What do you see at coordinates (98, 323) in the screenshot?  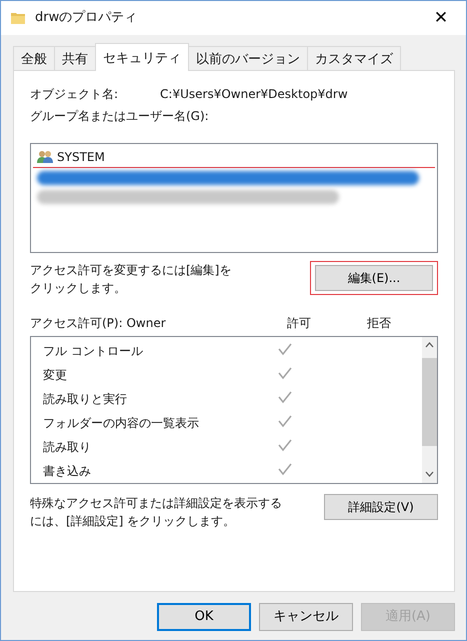 I see `permissions-label: アクセス許可(P): Owner` at bounding box center [98, 323].